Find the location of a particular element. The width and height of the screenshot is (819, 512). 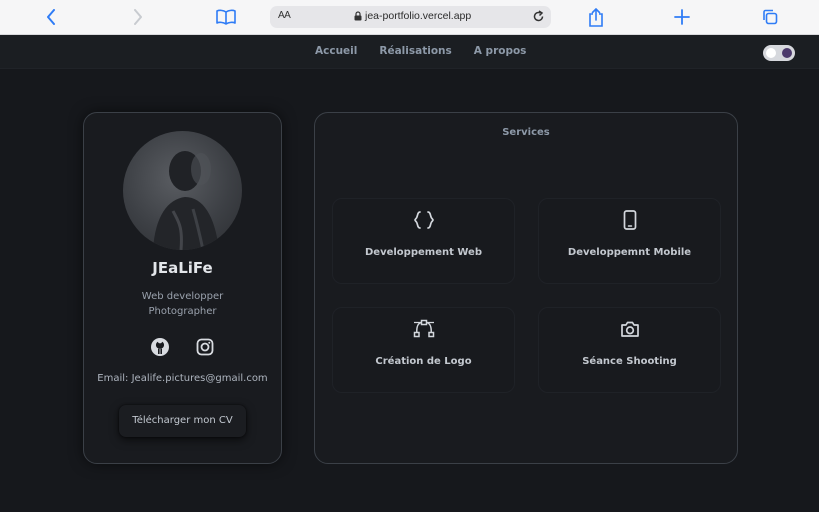

new-tab-icon is located at coordinates (682, 17).